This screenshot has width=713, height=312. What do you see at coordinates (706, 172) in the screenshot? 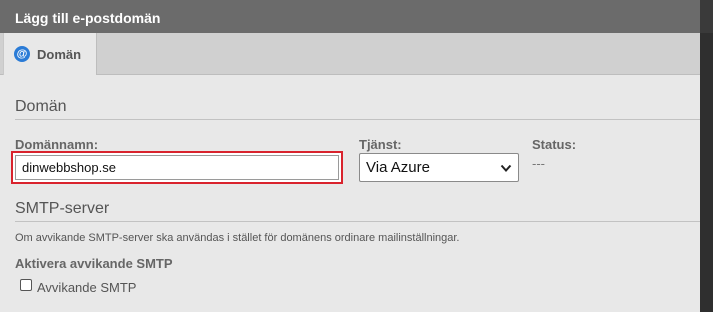
I see `scrollbar-edge` at bounding box center [706, 172].